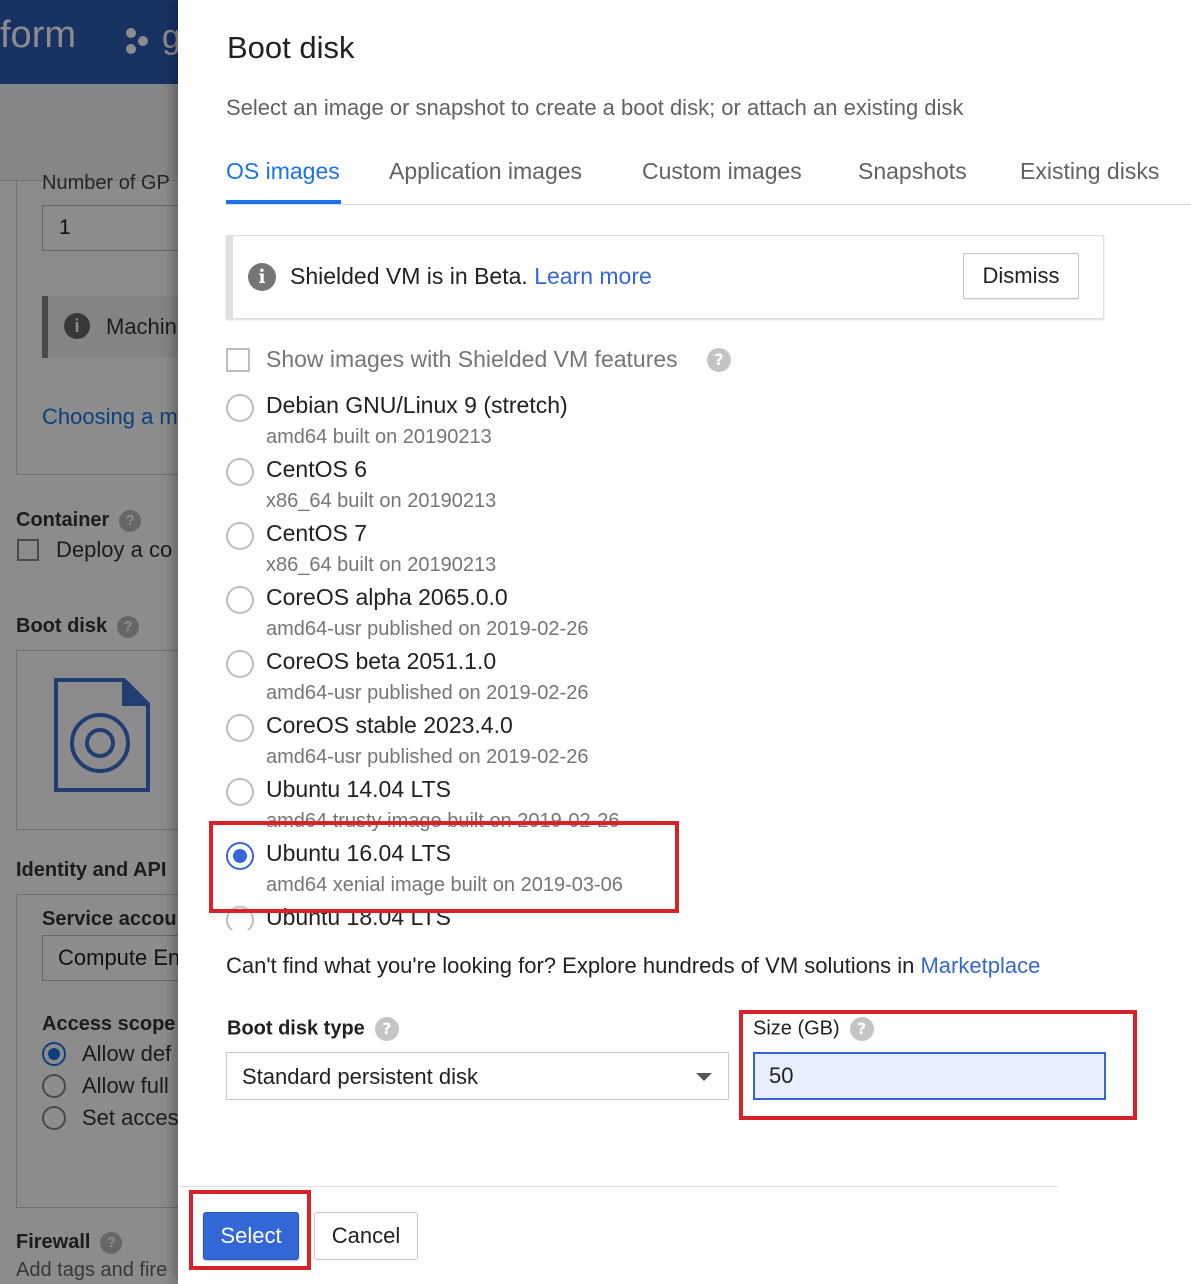  Describe the element at coordinates (813, 1029) in the screenshot. I see `size-label: Size (GB)?` at that location.